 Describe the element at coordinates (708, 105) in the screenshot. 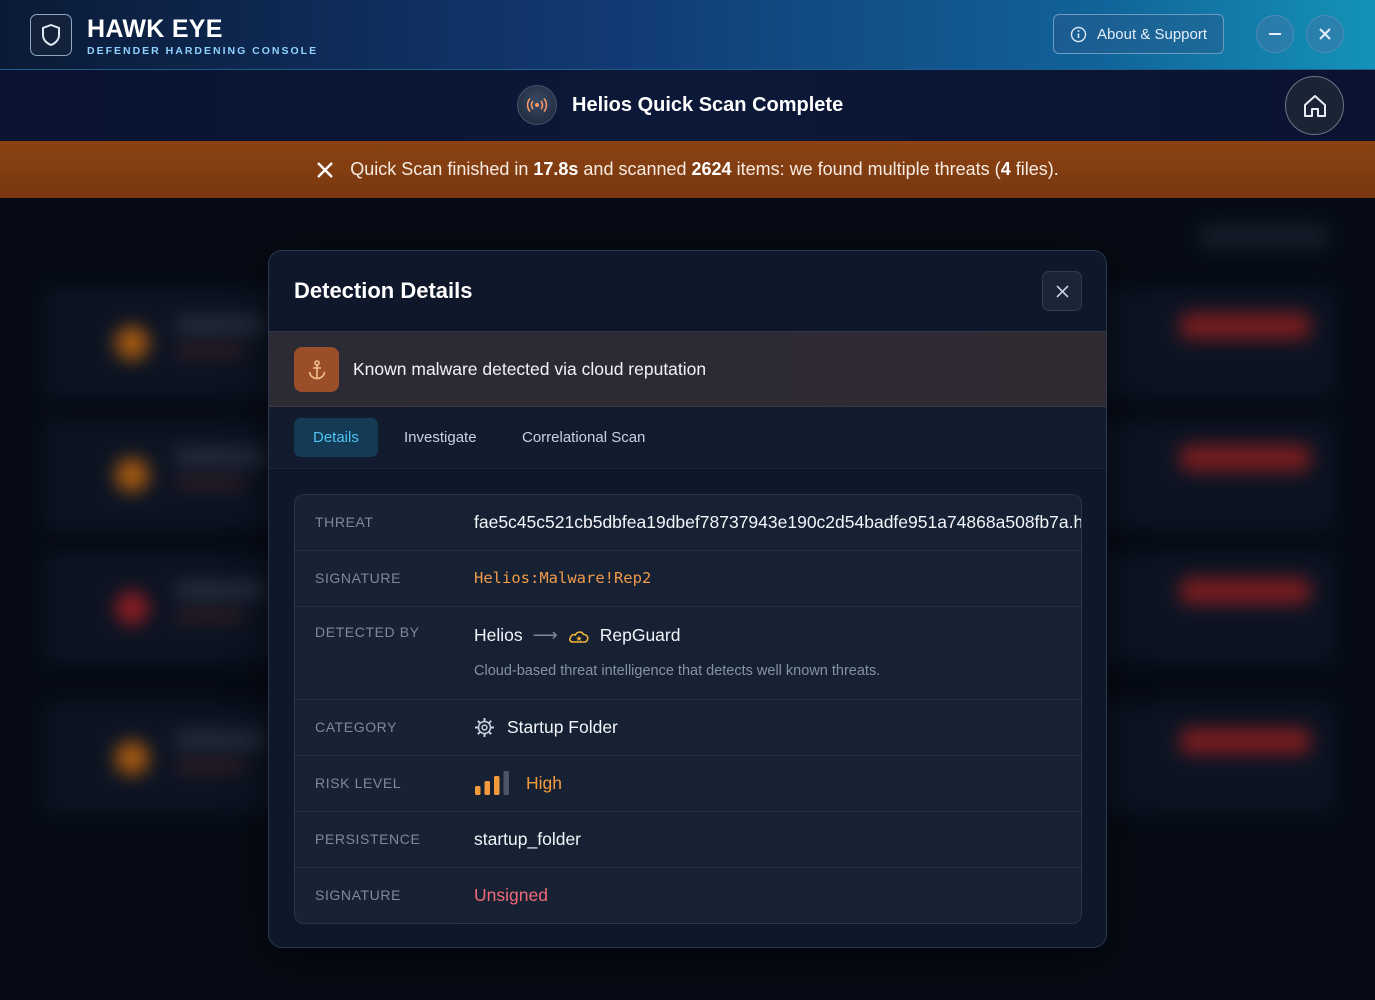

I see `scan-title: Helios Quick Scan Complete` at that location.